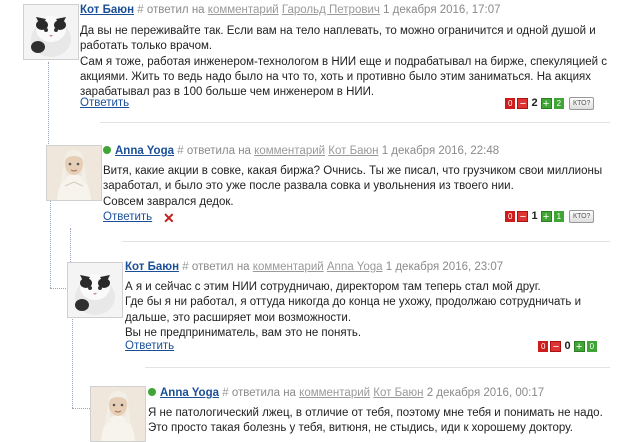 The image size is (640, 442). I want to click on comment-2-votes: 0 − 1 + 1 КТО?, so click(550, 216).